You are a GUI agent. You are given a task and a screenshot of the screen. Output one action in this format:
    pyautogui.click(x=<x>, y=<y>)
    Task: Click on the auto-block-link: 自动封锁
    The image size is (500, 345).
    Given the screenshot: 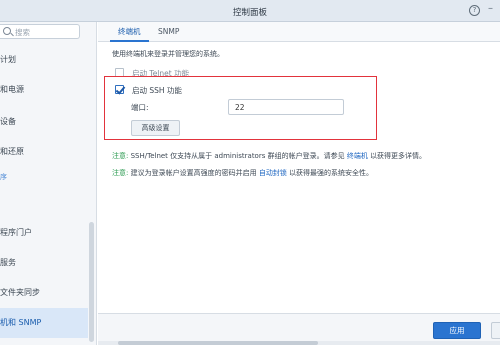 What is the action you would take?
    pyautogui.click(x=273, y=173)
    